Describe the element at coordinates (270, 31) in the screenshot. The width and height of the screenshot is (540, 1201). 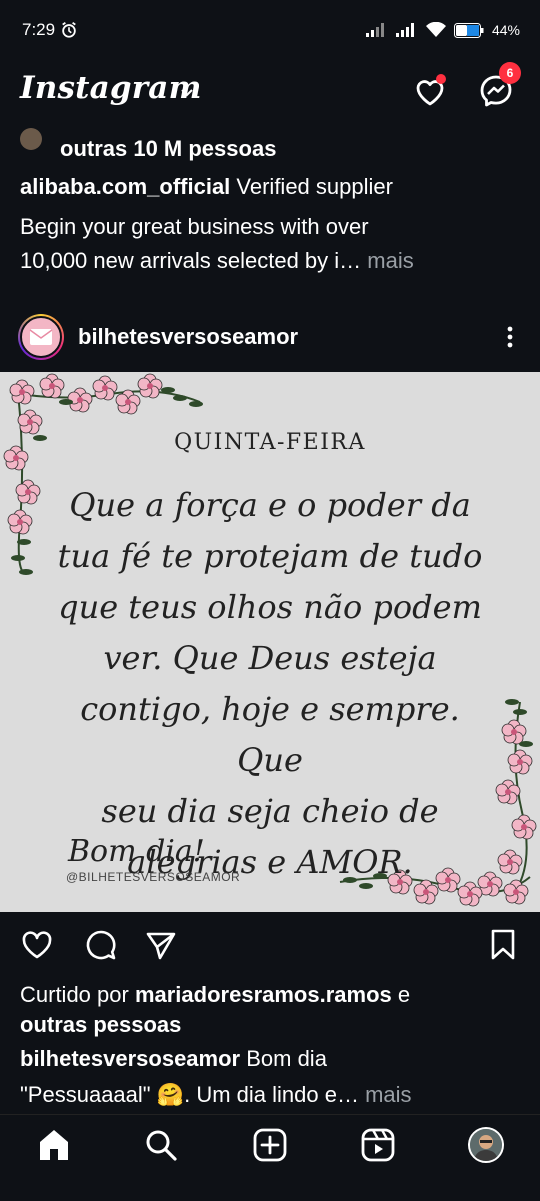
I see `status-bar: 7:29 44%` at that location.